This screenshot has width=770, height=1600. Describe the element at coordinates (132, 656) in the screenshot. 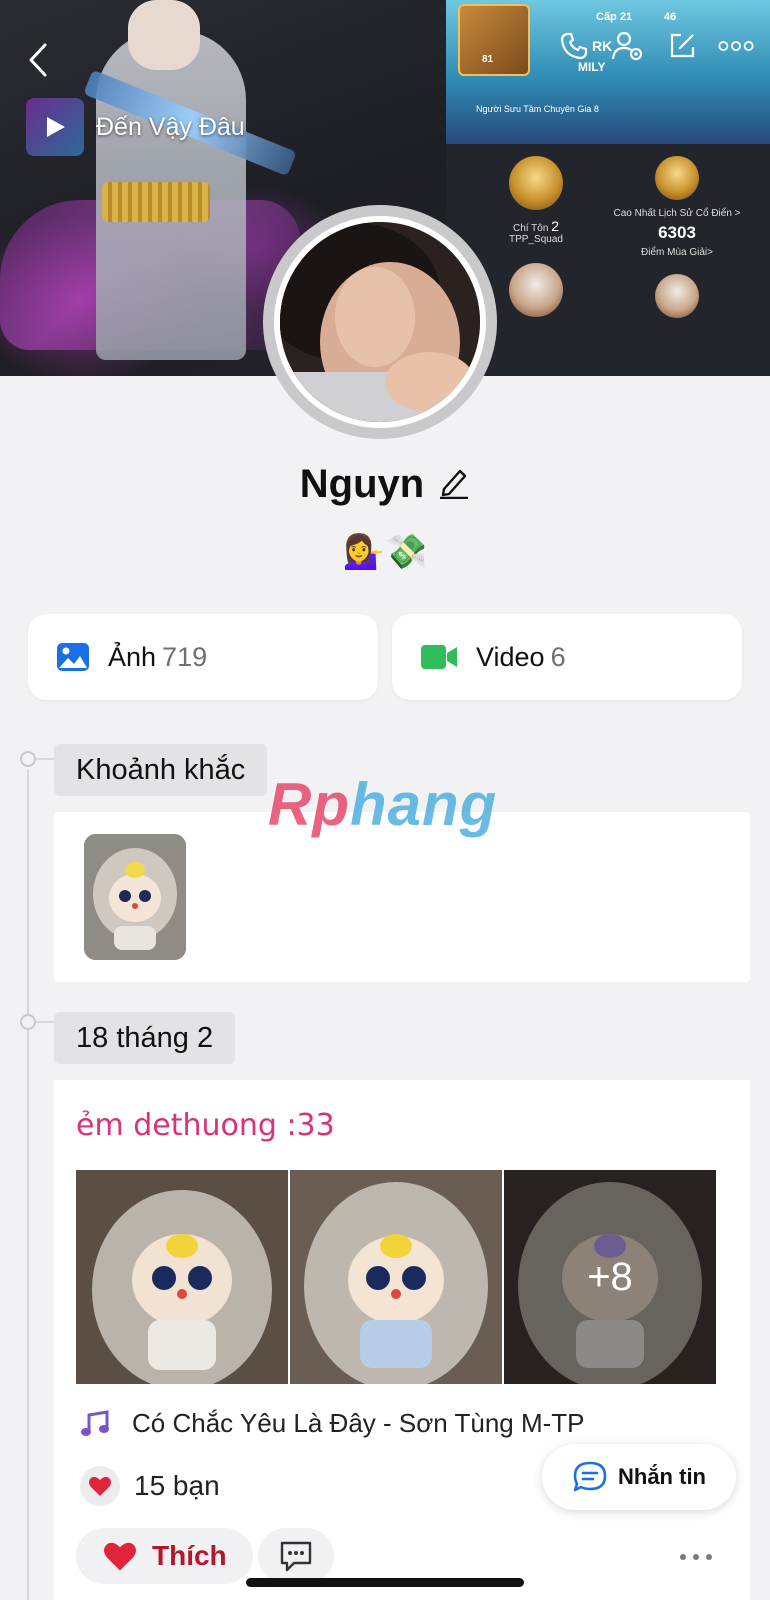

I see `photos-label: Ảnh` at that location.